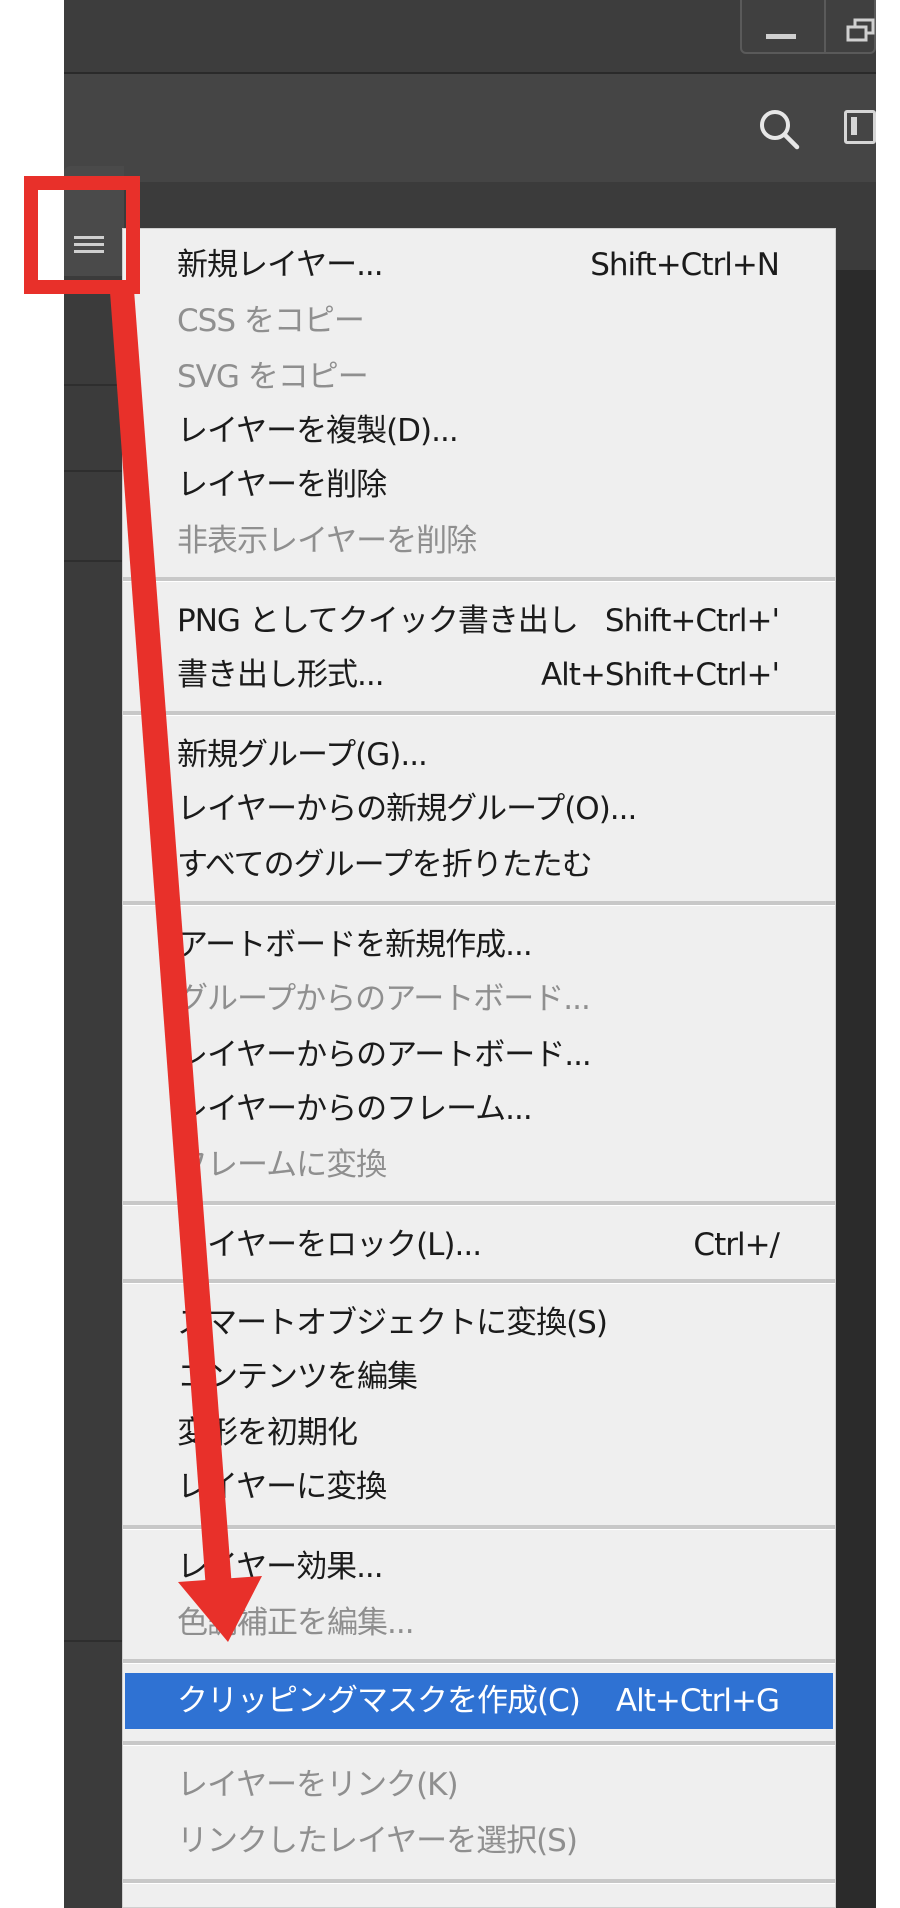 The height and width of the screenshot is (1908, 900). I want to click on menu-item-convert-to-frame: フレームに変換, so click(479, 1165).